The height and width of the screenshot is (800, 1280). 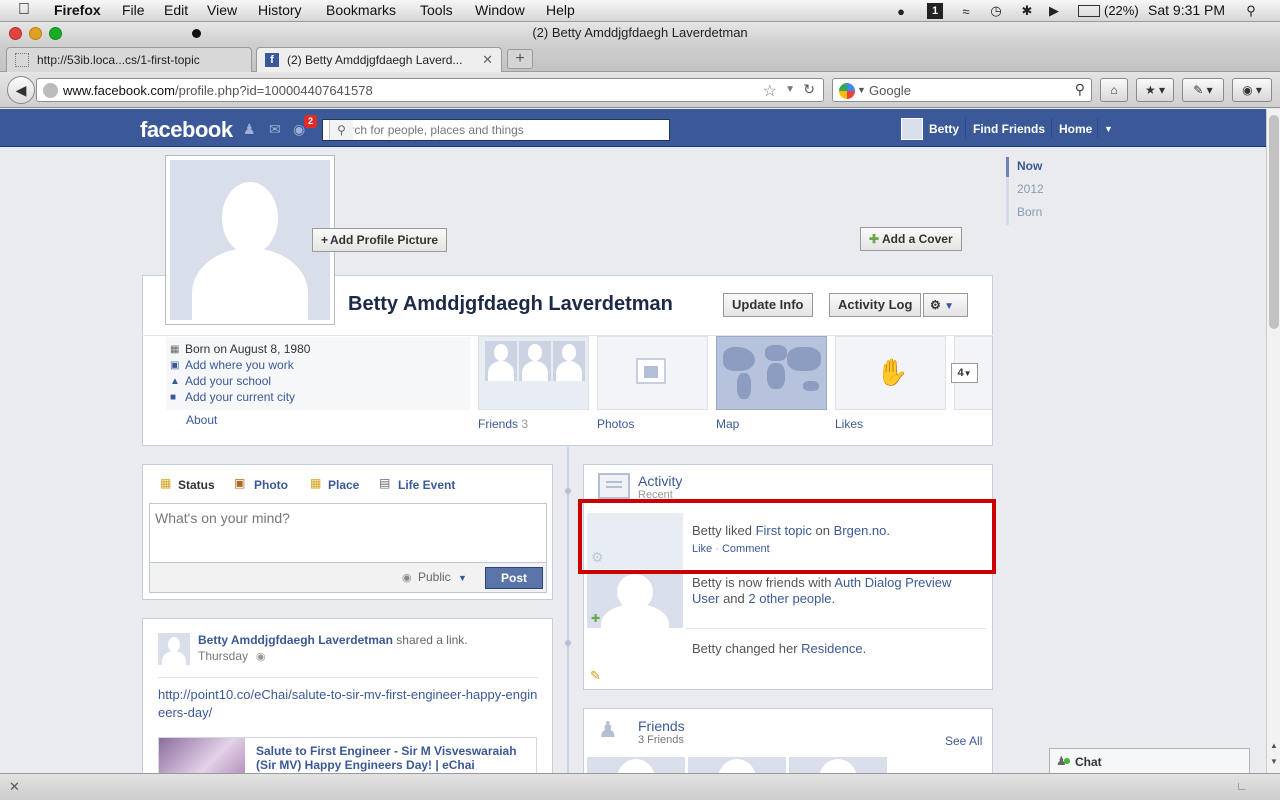 What do you see at coordinates (21, 90) in the screenshot?
I see `back-button: ◀` at bounding box center [21, 90].